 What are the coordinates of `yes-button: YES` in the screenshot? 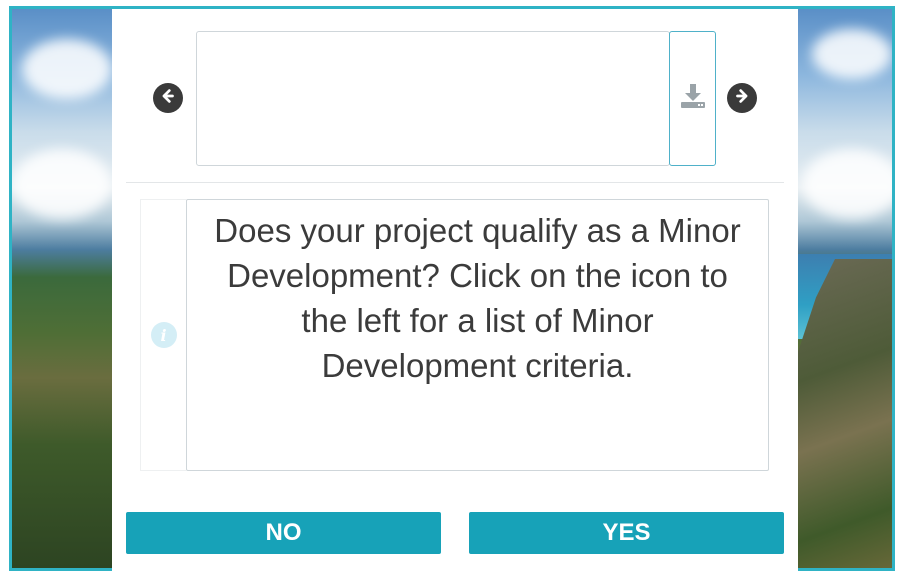 It's located at (626, 533).